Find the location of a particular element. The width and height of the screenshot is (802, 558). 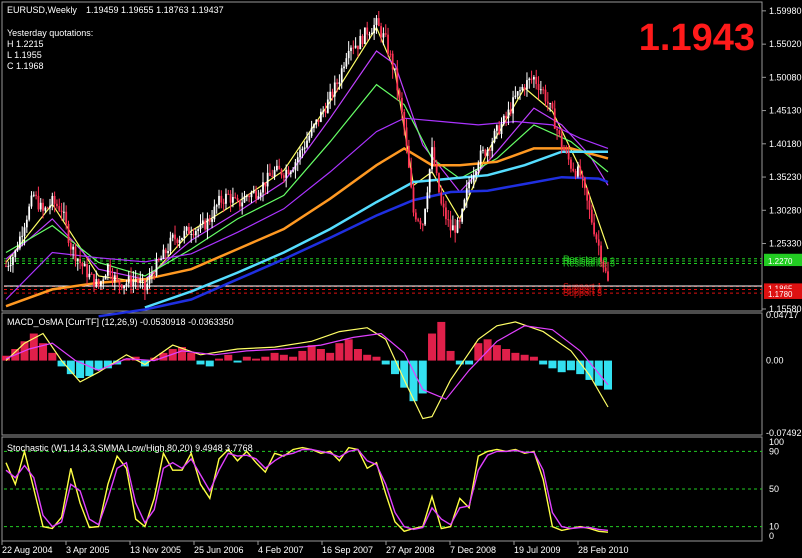

y-tick-label: 1.45130 is located at coordinates (785, 111).